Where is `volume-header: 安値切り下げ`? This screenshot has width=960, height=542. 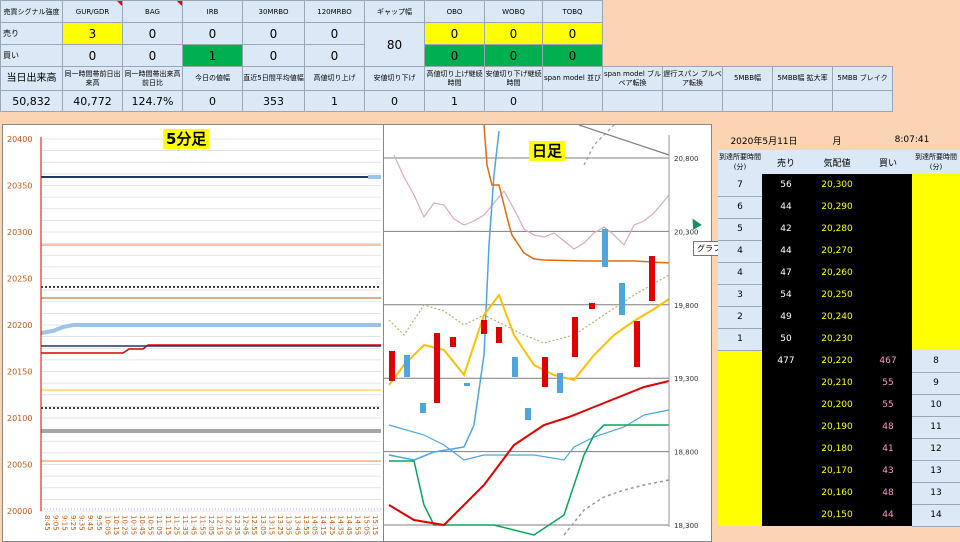 volume-header: 安値切り下げ is located at coordinates (394, 78).